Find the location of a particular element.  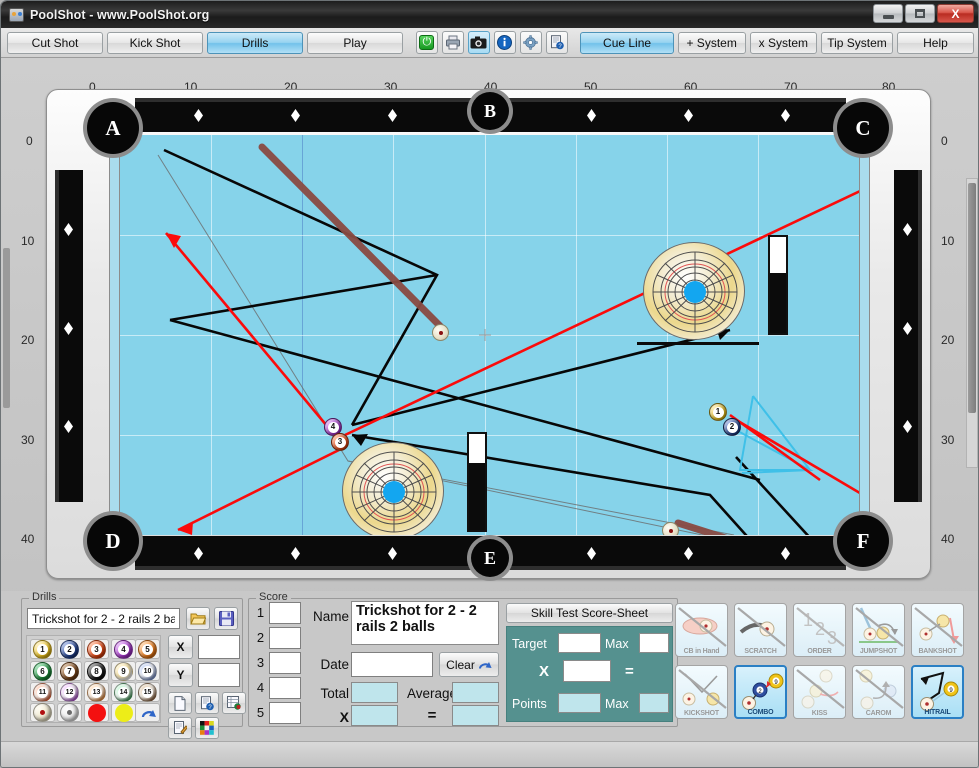

shot-type-combo: 29 COMBO is located at coordinates (760, 692).